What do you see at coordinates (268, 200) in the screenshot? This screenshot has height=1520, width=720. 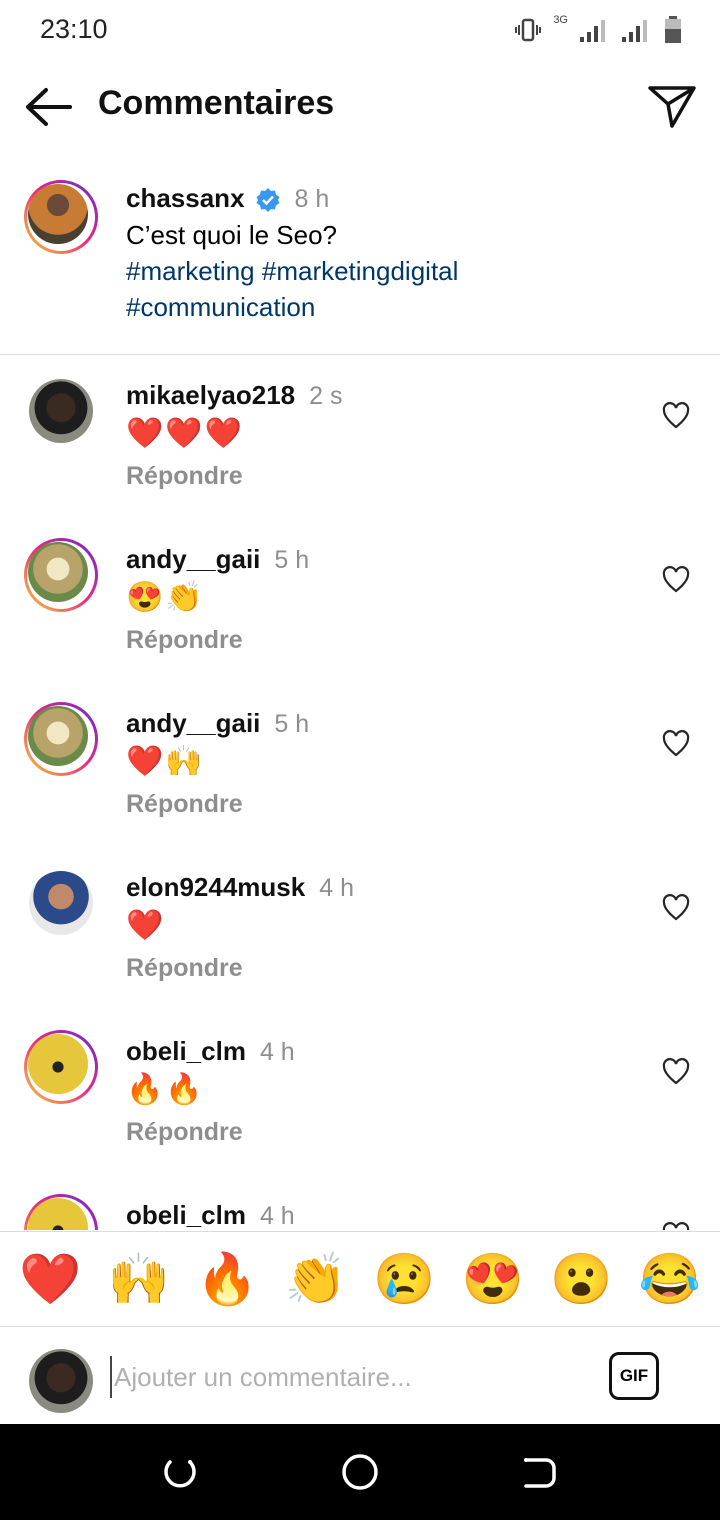 I see `verified-badge-icon` at bounding box center [268, 200].